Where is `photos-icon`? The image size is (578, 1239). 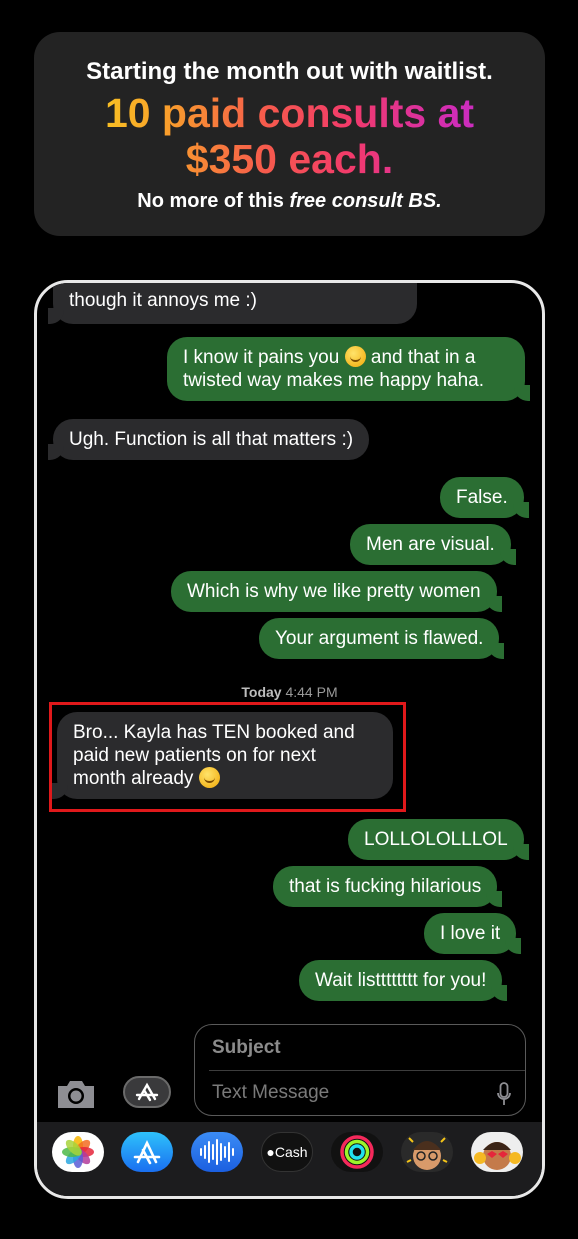
photos-icon is located at coordinates (78, 1152).